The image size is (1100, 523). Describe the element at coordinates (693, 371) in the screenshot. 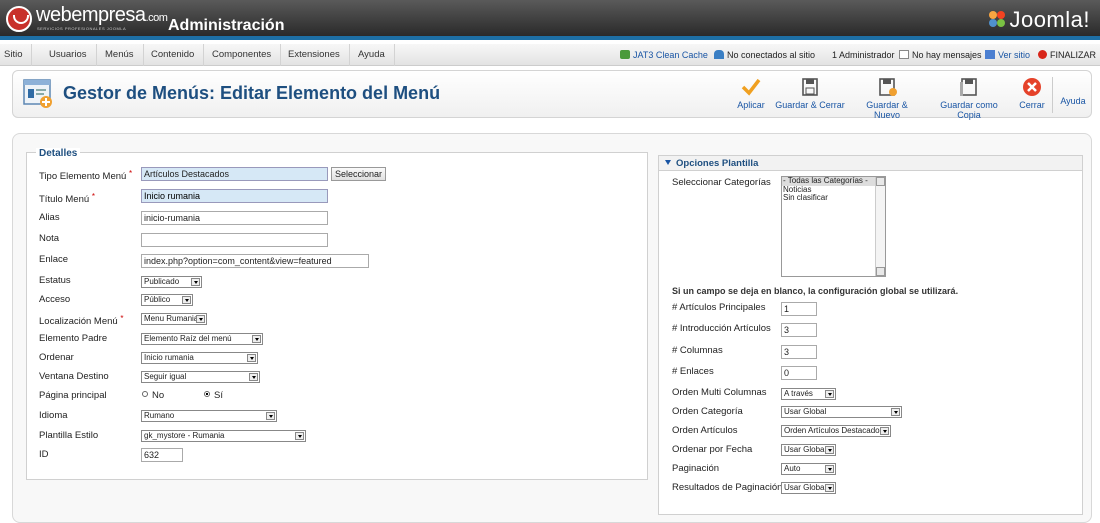

I see `links-label: # Enlaces` at that location.